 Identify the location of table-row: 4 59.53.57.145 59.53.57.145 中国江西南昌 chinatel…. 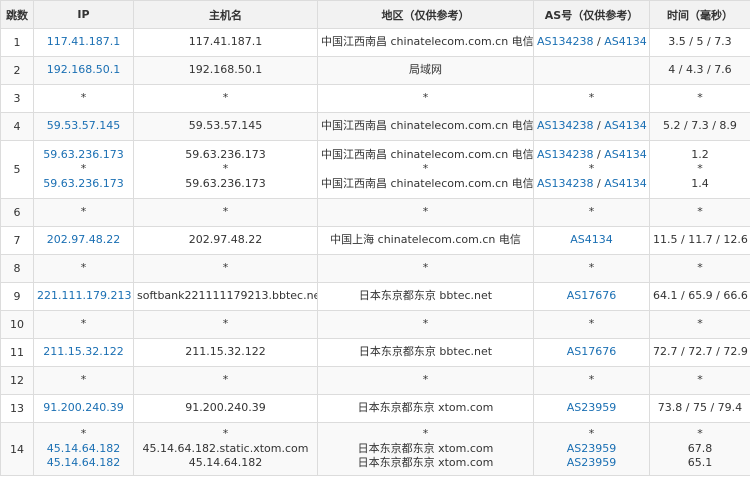
(375, 126).